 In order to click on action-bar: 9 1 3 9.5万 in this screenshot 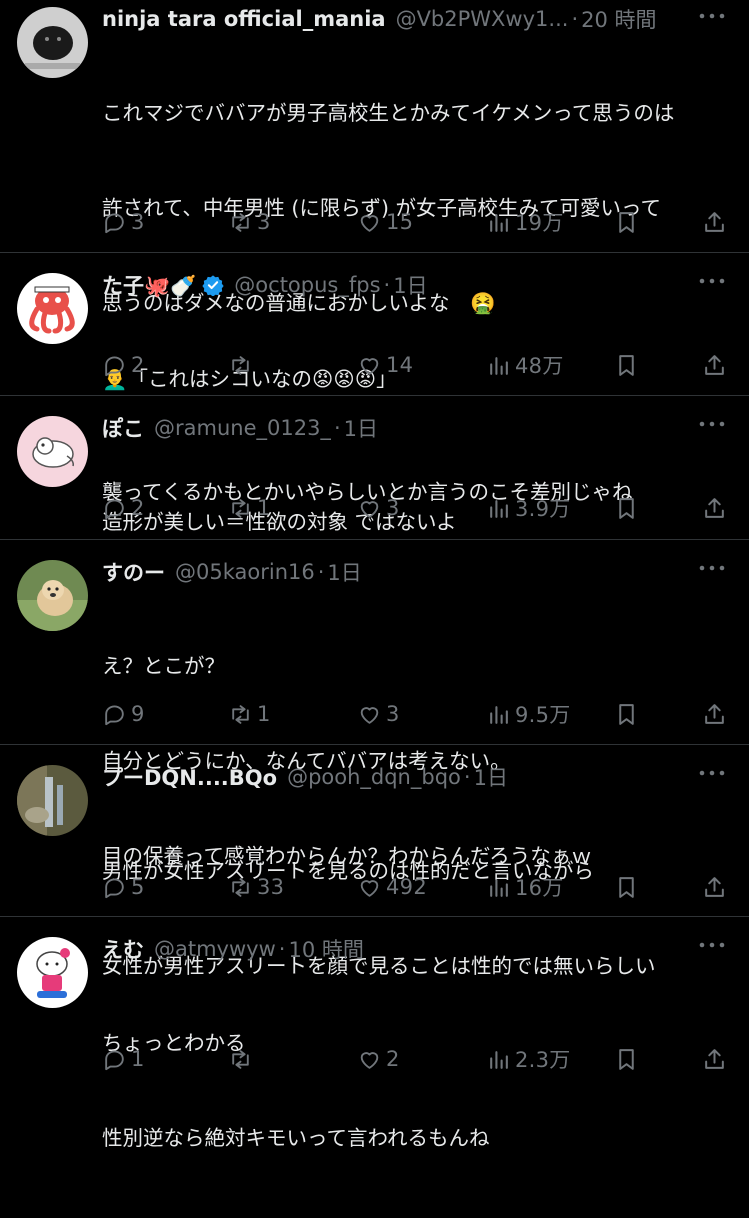, I will do `click(416, 714)`.